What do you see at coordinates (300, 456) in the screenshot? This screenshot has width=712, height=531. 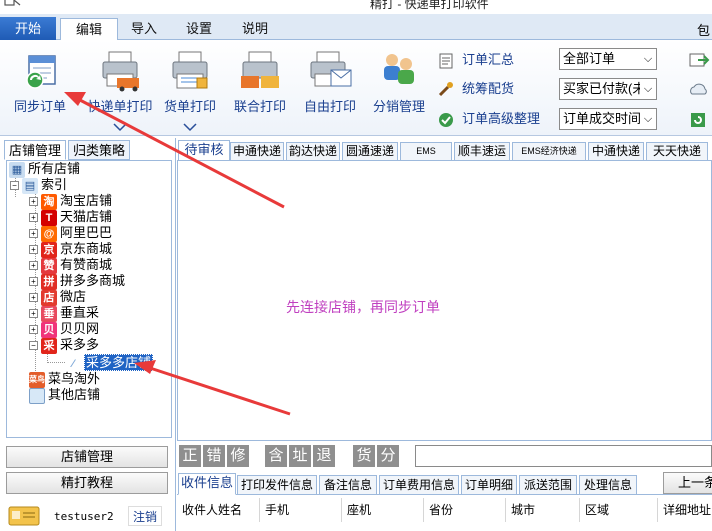 I see `quick-key-zhi: 址` at bounding box center [300, 456].